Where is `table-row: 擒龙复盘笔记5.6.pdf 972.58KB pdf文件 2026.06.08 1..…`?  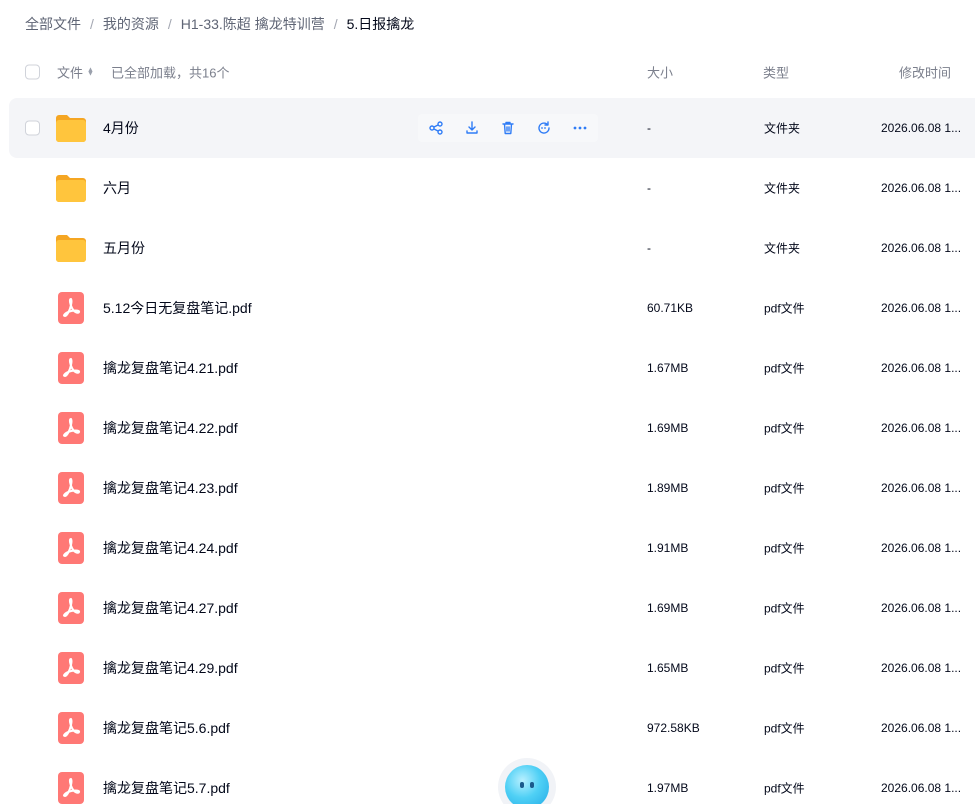
table-row: 擒龙复盘笔记5.6.pdf 972.58KB pdf文件 2026.06.08 1..… is located at coordinates (487, 728).